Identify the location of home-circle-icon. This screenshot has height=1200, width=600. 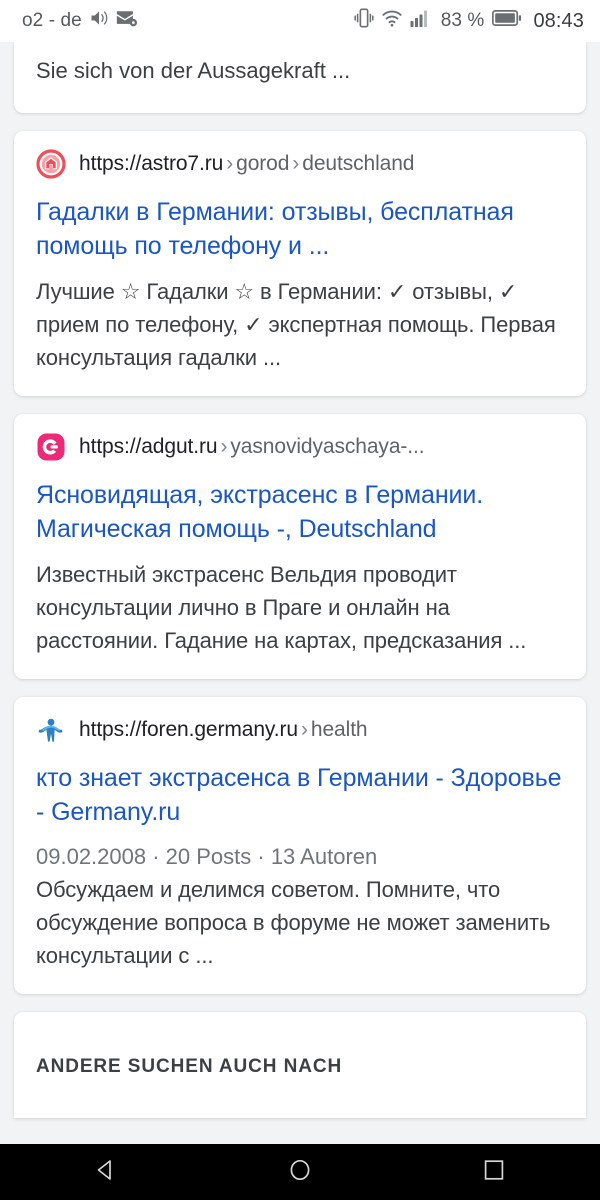
(300, 1172).